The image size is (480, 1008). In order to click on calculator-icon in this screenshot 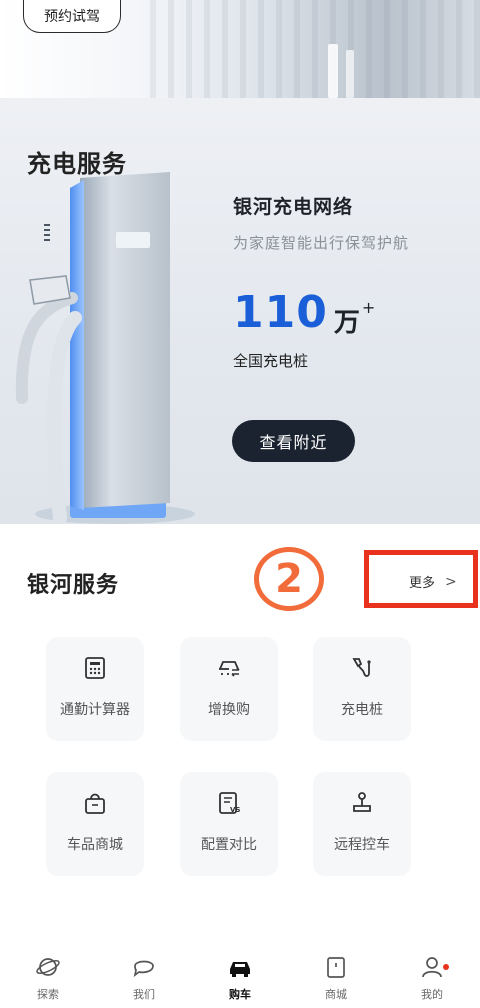, I will do `click(95, 668)`.